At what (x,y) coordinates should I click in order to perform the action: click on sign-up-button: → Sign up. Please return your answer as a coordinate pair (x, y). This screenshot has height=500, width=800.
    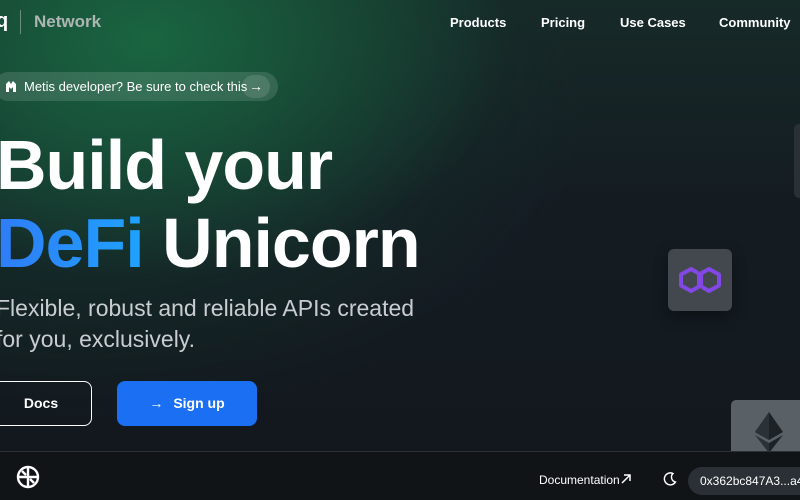
    Looking at the image, I should click on (187, 403).